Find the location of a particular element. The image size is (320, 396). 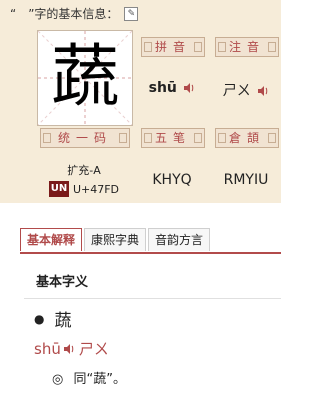

info-header-text: “ ”字的基本信息： is located at coordinates (64, 14).